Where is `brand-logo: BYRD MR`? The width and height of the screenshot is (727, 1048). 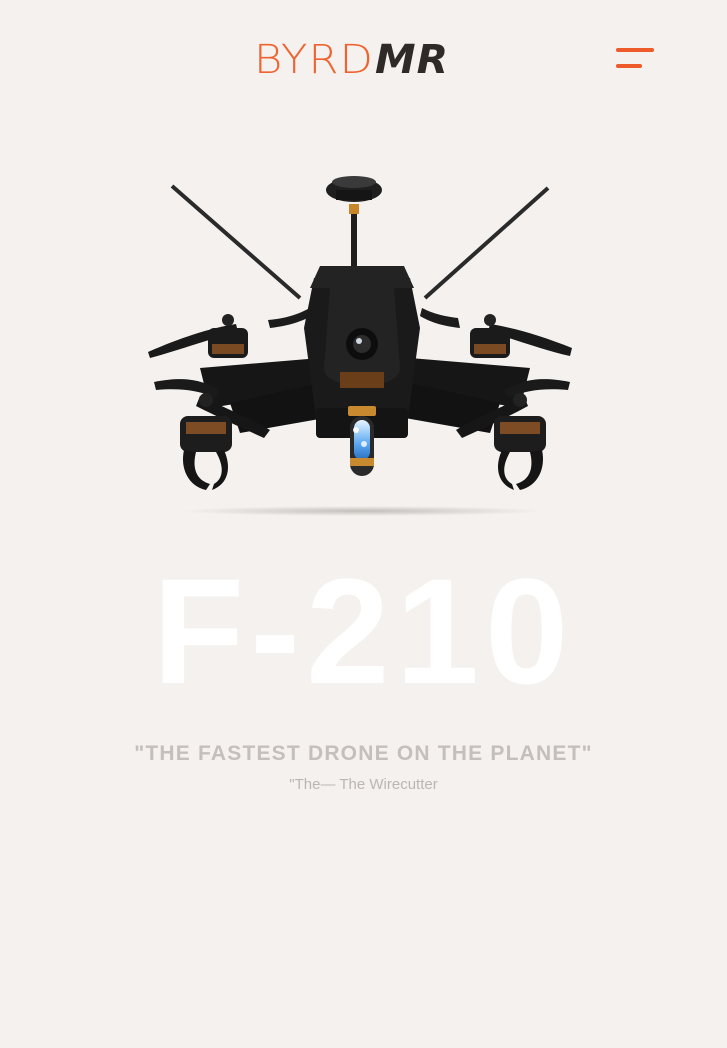
brand-logo: BYRD MR is located at coordinates (351, 59).